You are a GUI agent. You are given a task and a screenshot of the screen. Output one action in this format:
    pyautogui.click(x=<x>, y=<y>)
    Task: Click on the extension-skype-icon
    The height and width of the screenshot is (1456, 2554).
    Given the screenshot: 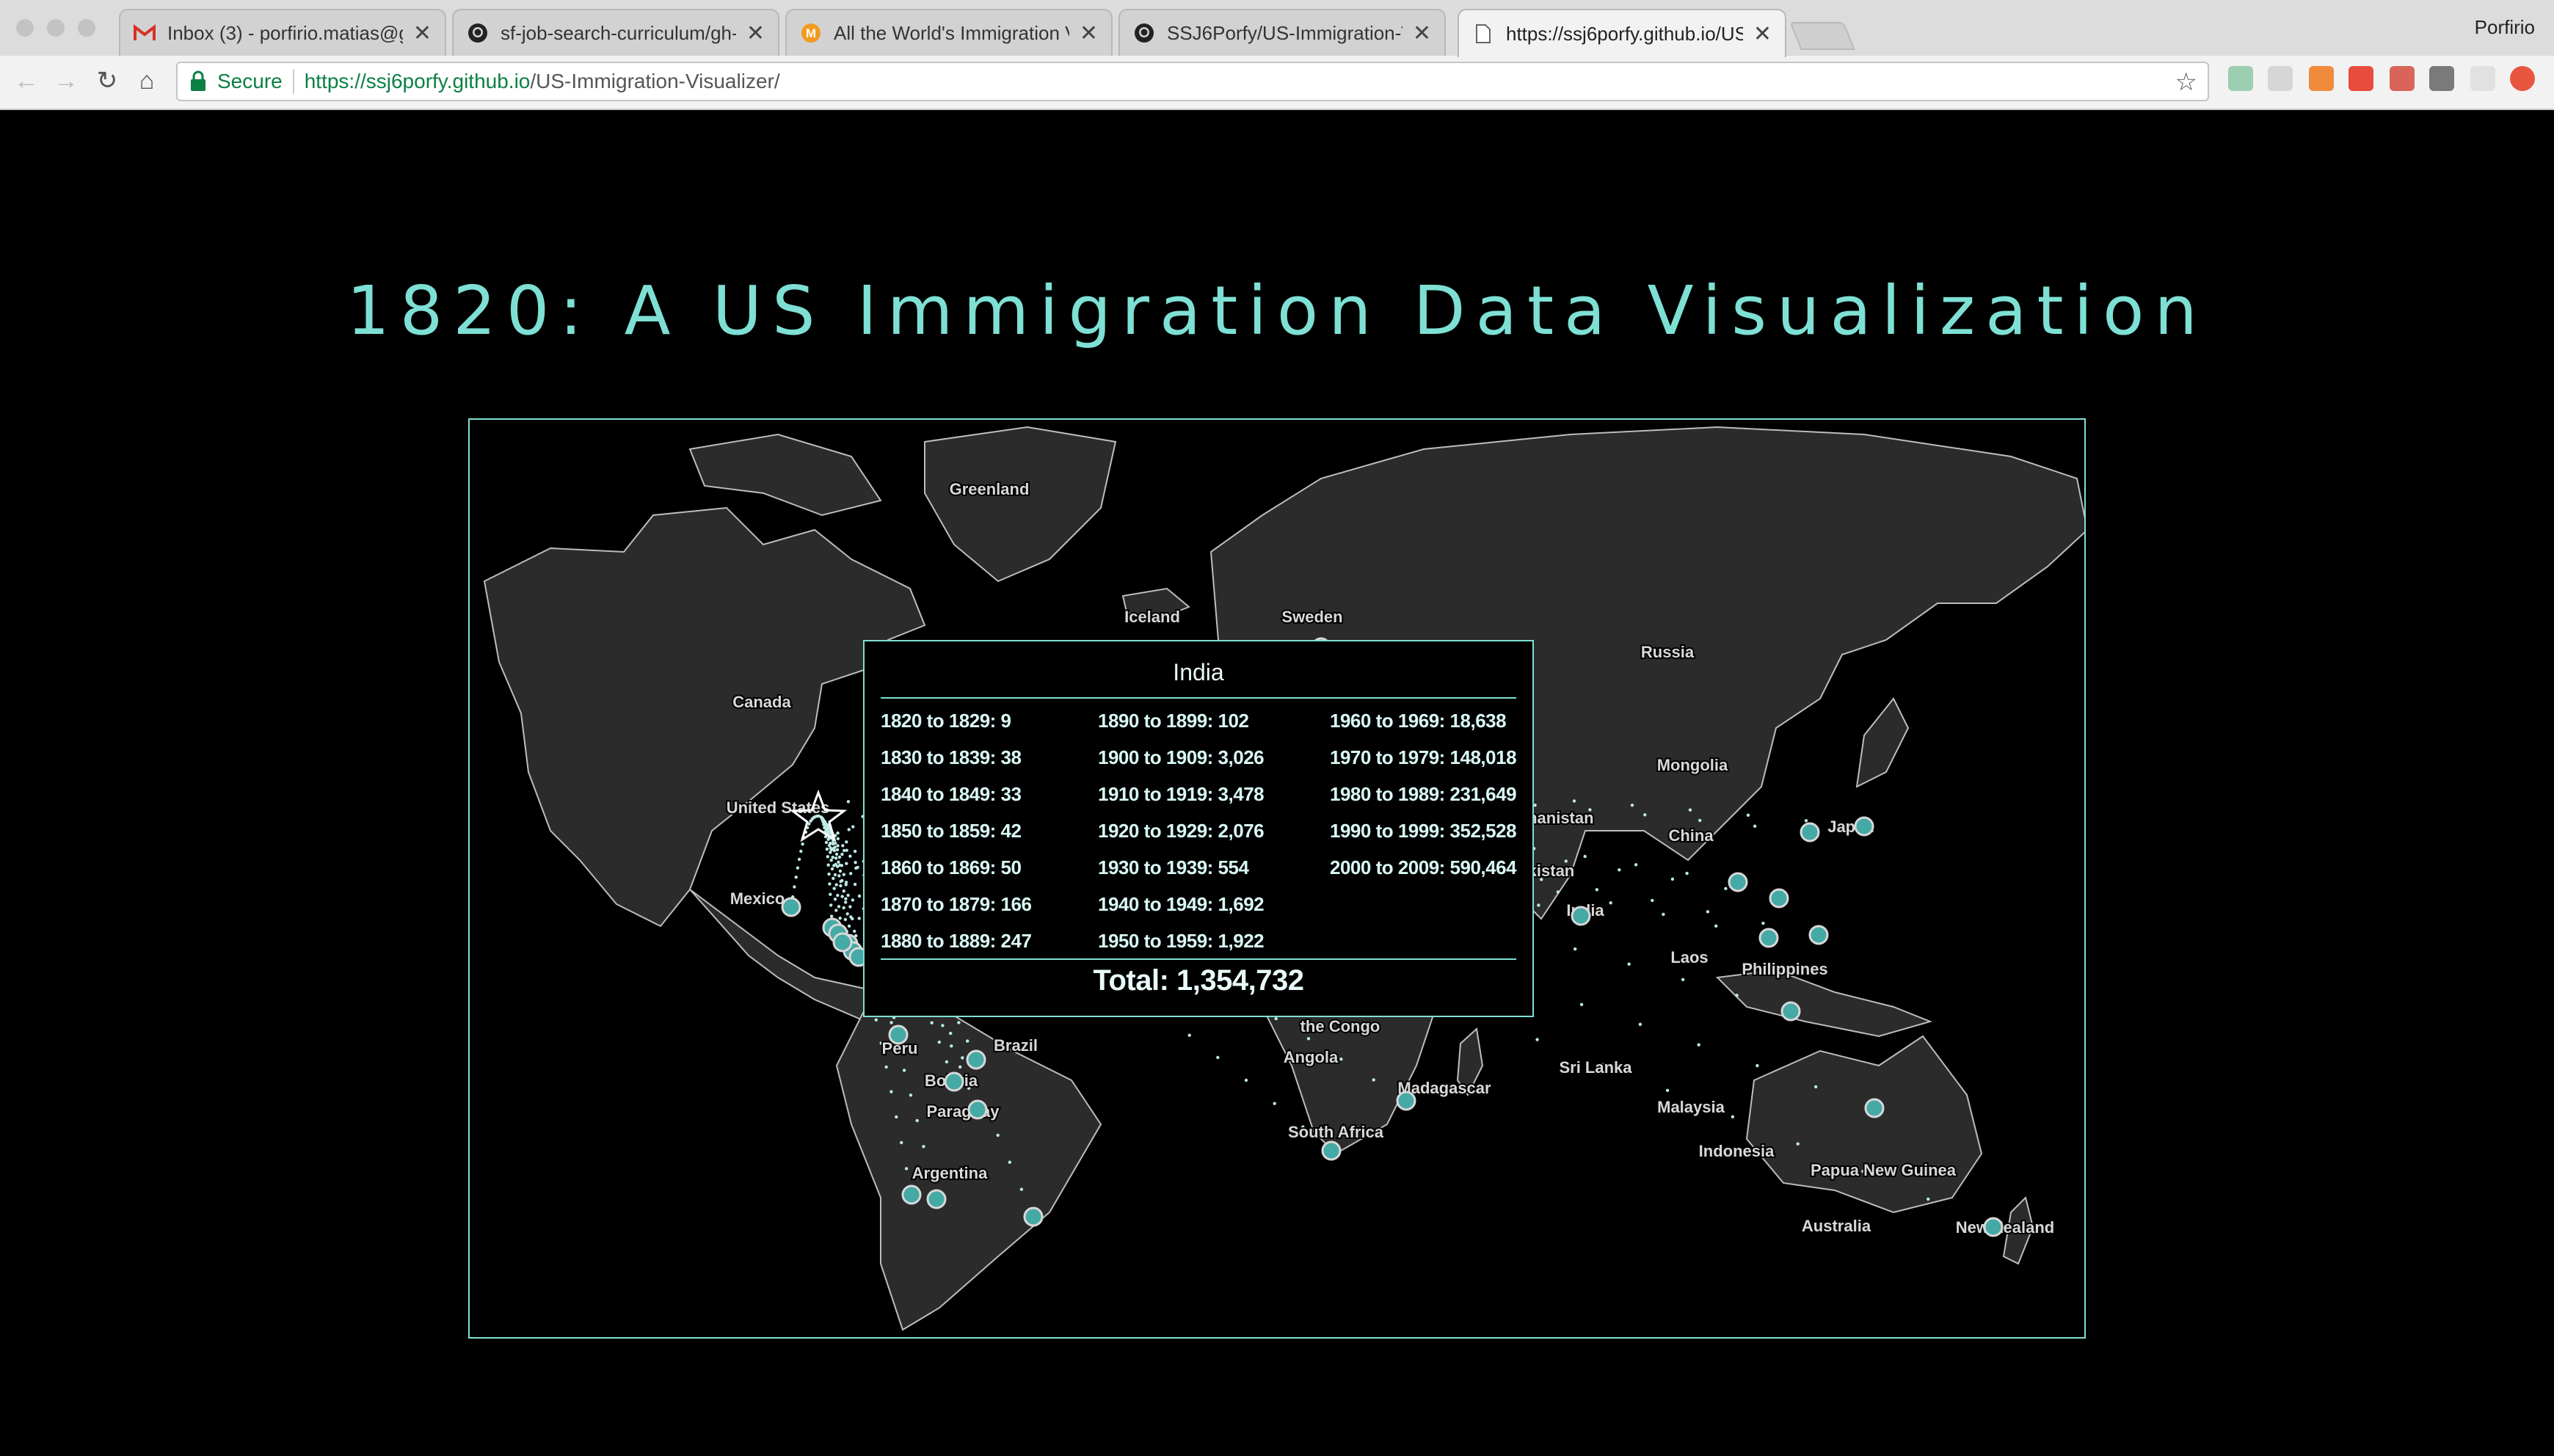 What is the action you would take?
    pyautogui.click(x=2280, y=78)
    